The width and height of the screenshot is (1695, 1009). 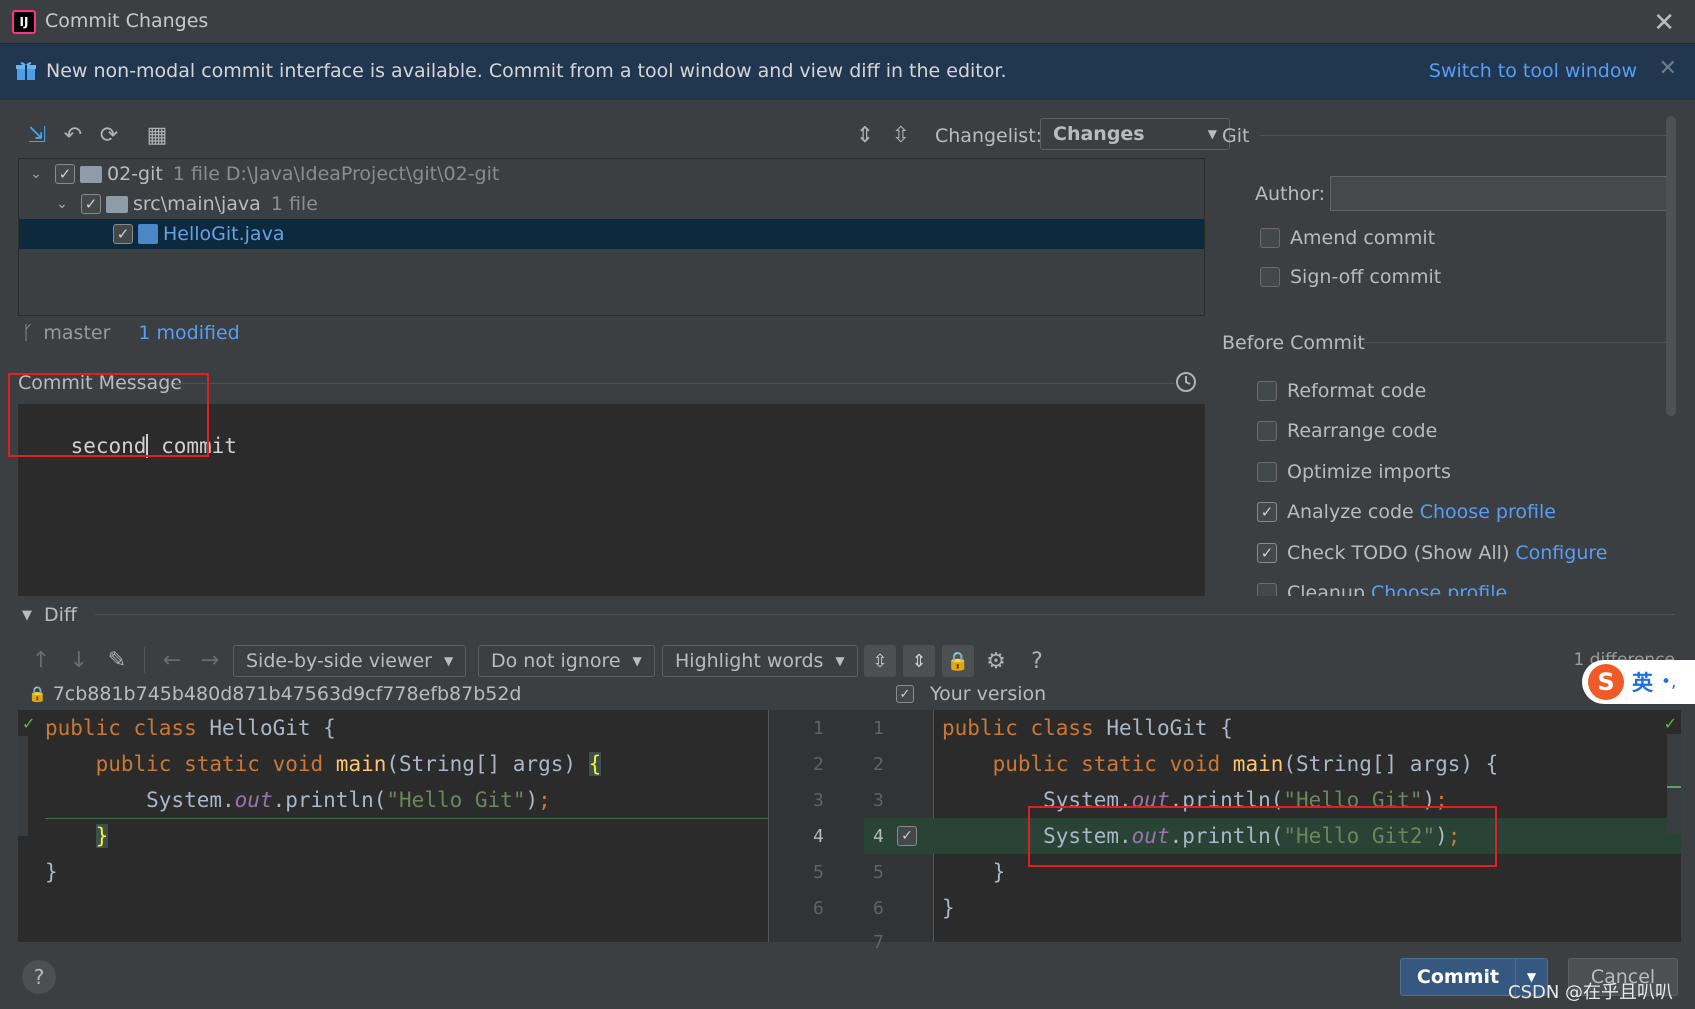 What do you see at coordinates (1501, 193) in the screenshot?
I see `author-input` at bounding box center [1501, 193].